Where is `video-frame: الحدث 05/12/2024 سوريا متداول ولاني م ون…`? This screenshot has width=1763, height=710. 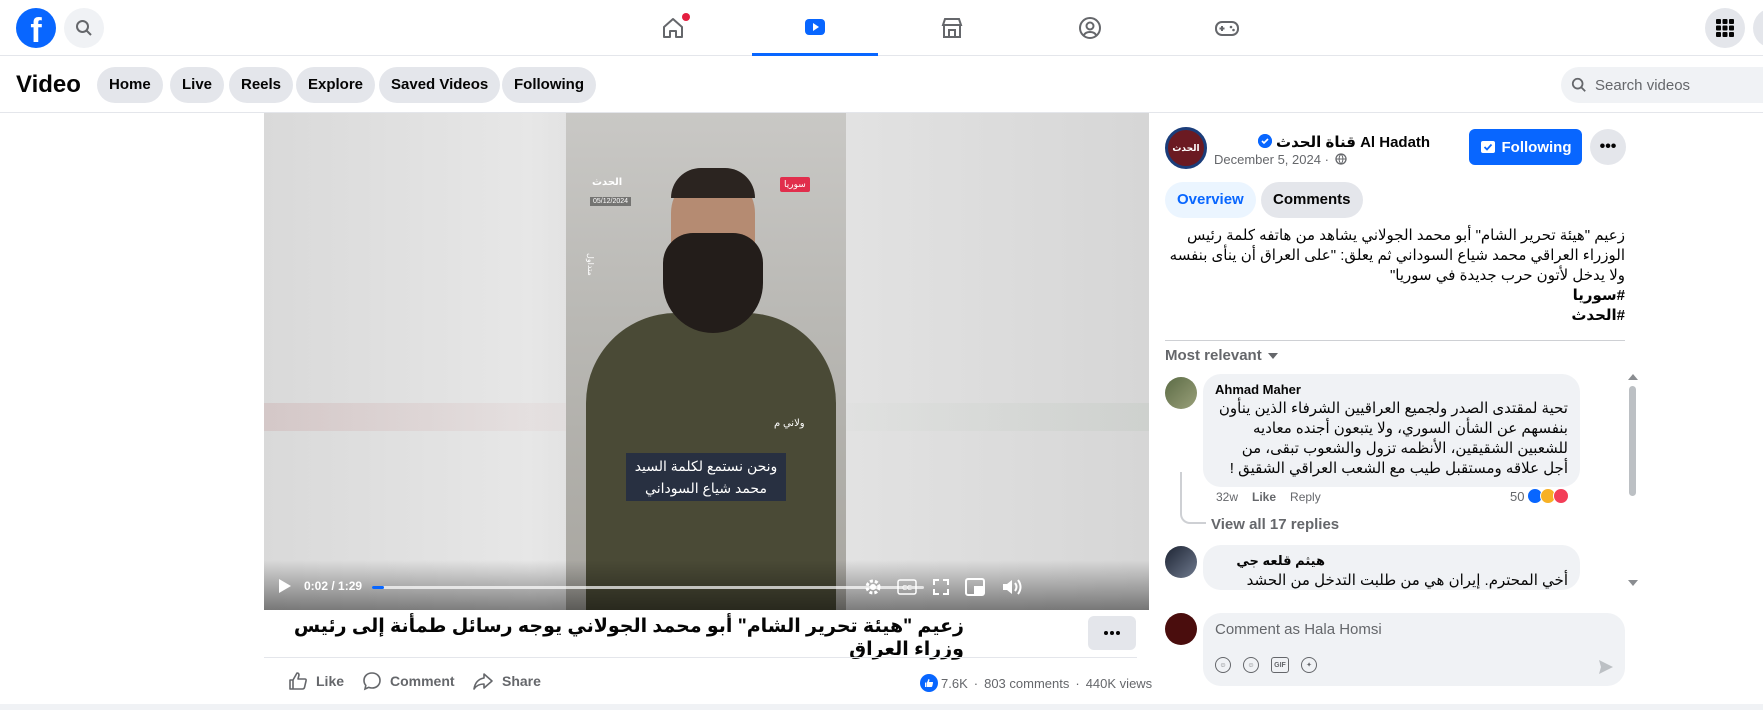 video-frame: الحدث 05/12/2024 سوريا متداول ولاني م ون… is located at coordinates (706, 361).